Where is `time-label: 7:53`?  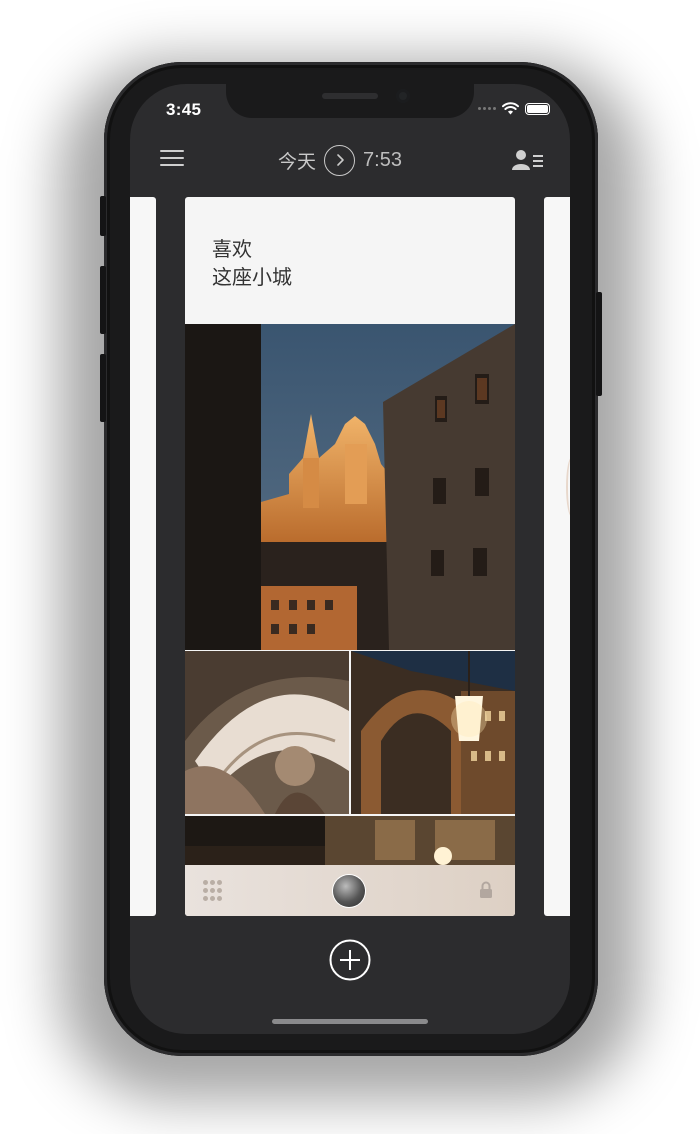
time-label: 7:53 is located at coordinates (382, 159).